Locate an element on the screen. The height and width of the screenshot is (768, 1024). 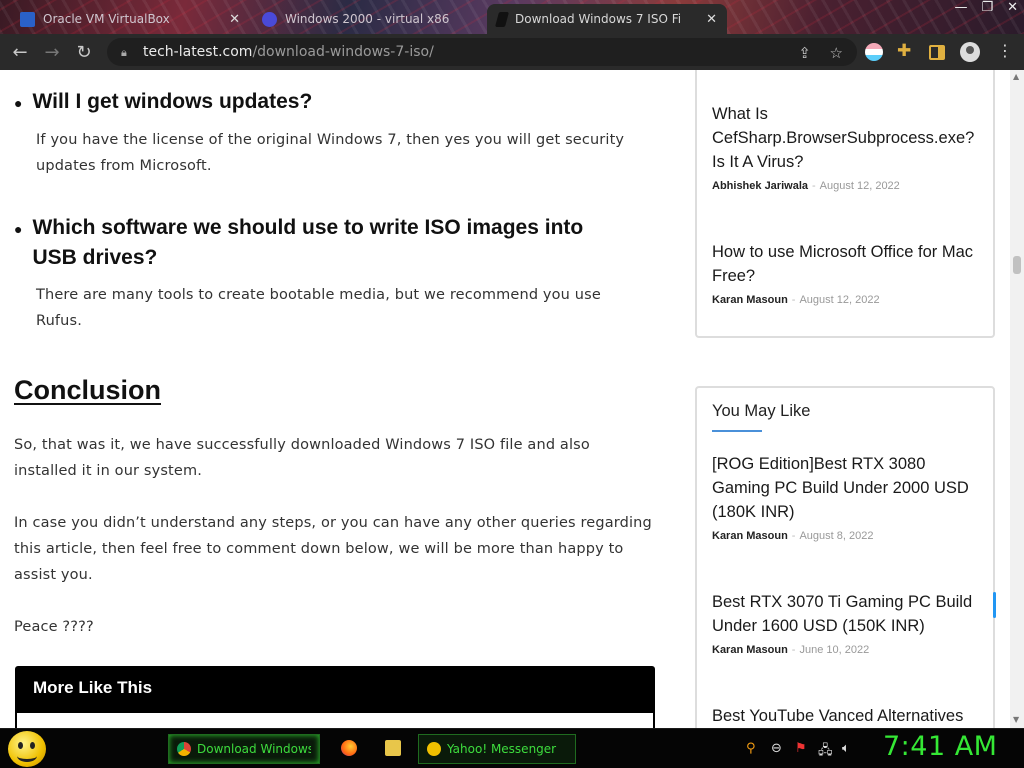
window-controls: — ❐ ✕ is located at coordinates (986, 7).